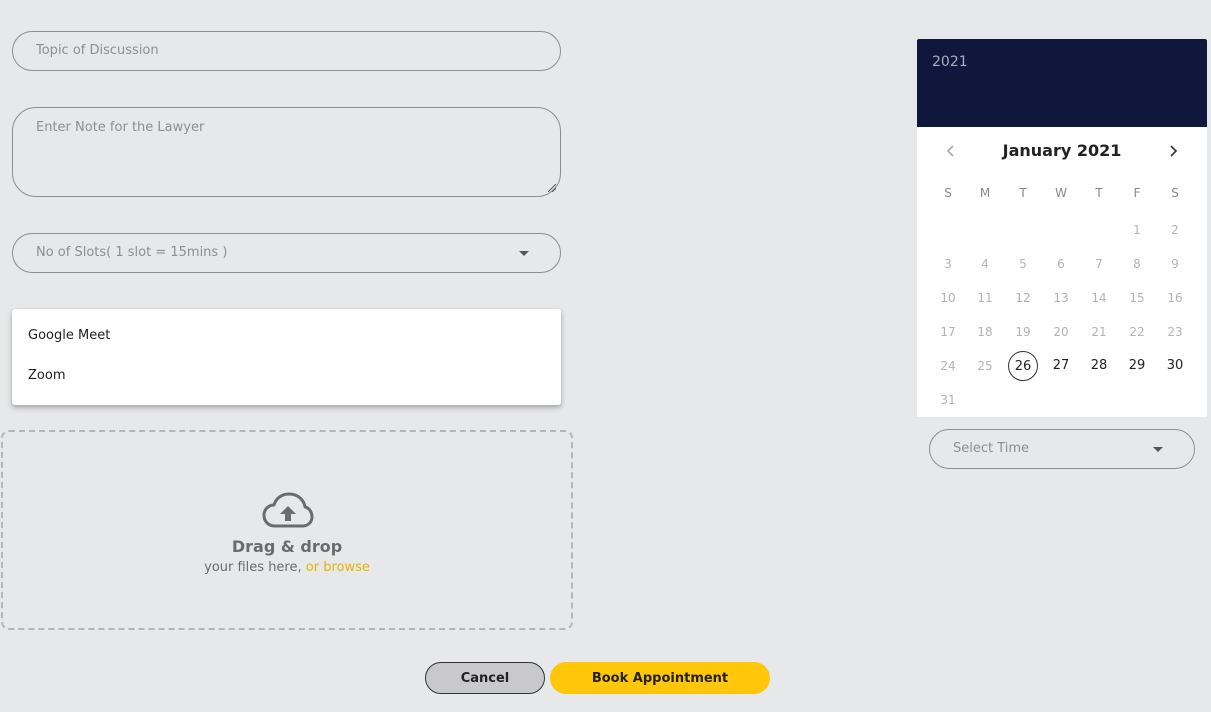  Describe the element at coordinates (1061, 366) in the screenshot. I see `calendar-day: 27` at that location.